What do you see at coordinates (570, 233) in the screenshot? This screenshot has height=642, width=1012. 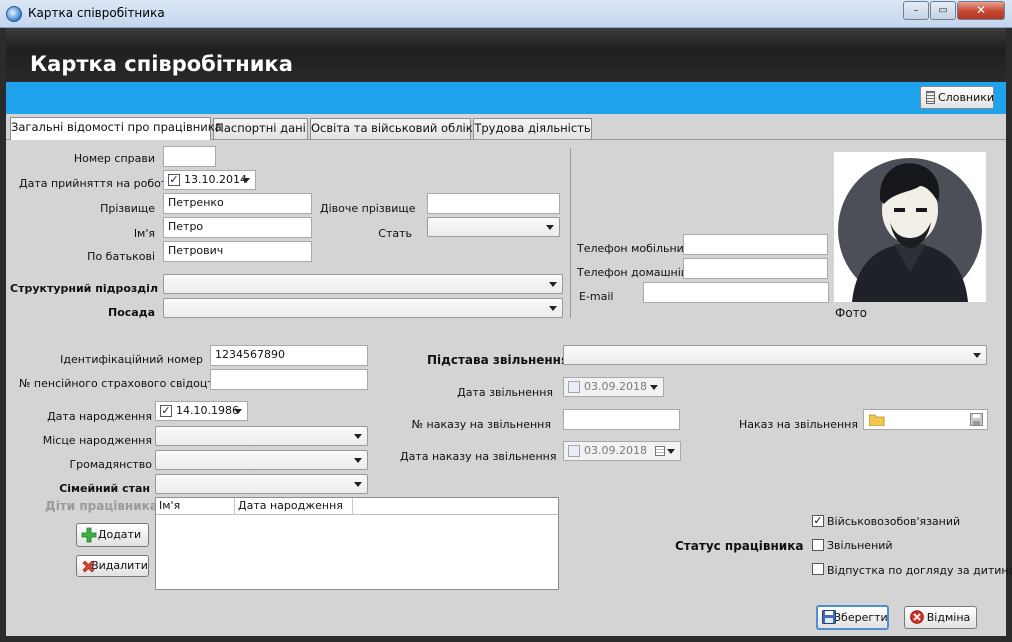 I see `section-divider` at bounding box center [570, 233].